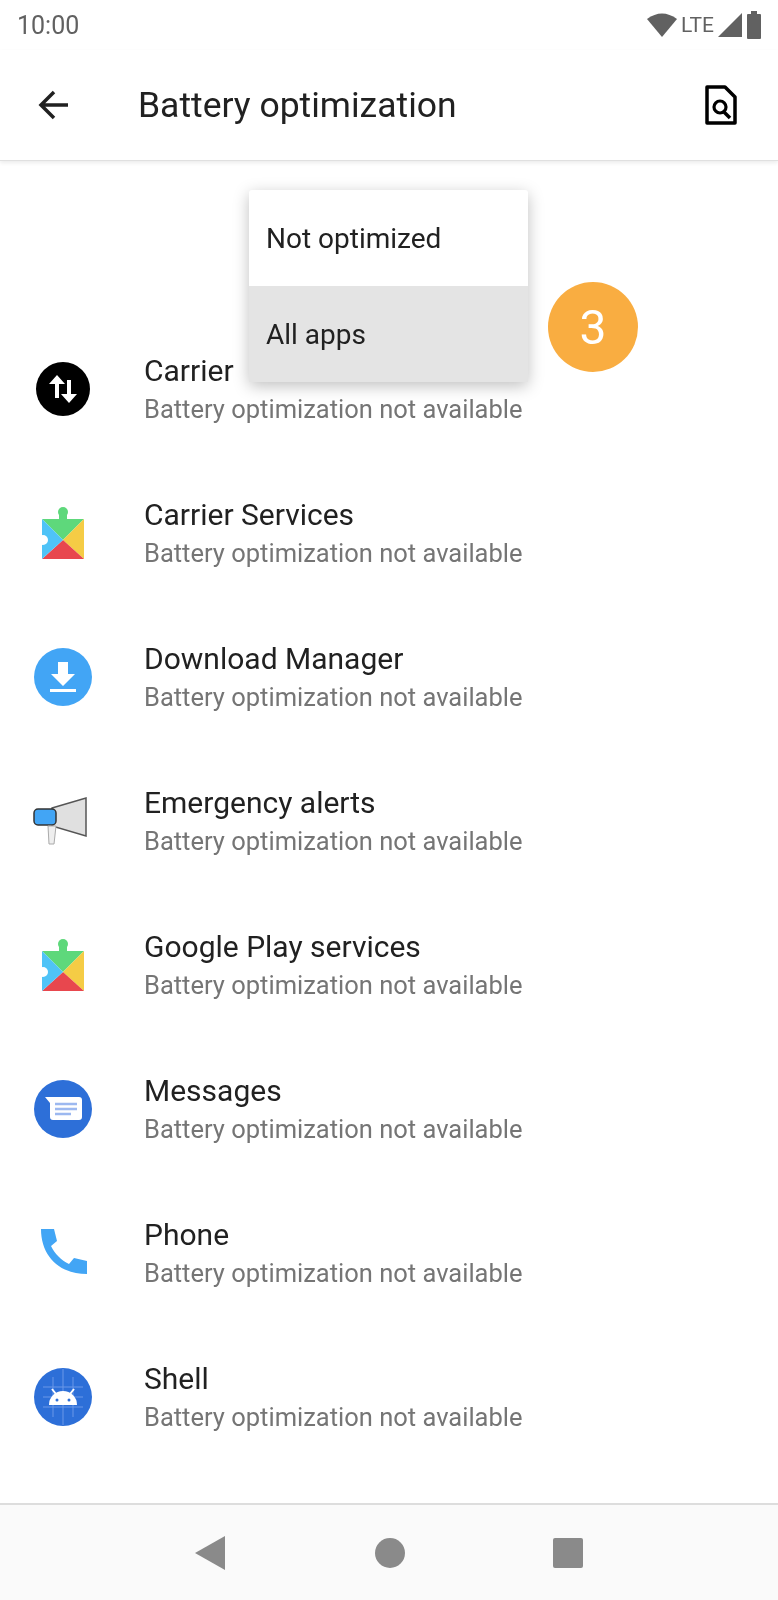  I want to click on app-name: Carrier Services, so click(250, 515).